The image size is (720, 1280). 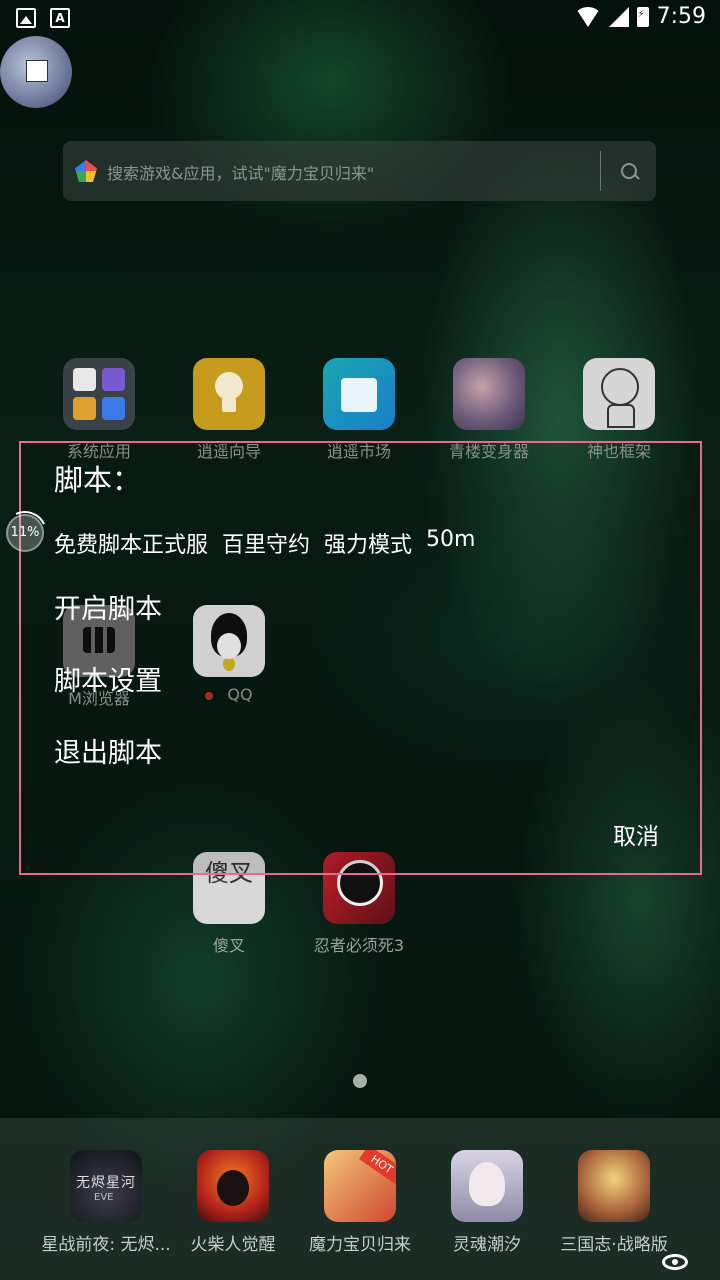 I want to click on dock-app-stickman: 火柴人觉醒, so click(x=233, y=1202).